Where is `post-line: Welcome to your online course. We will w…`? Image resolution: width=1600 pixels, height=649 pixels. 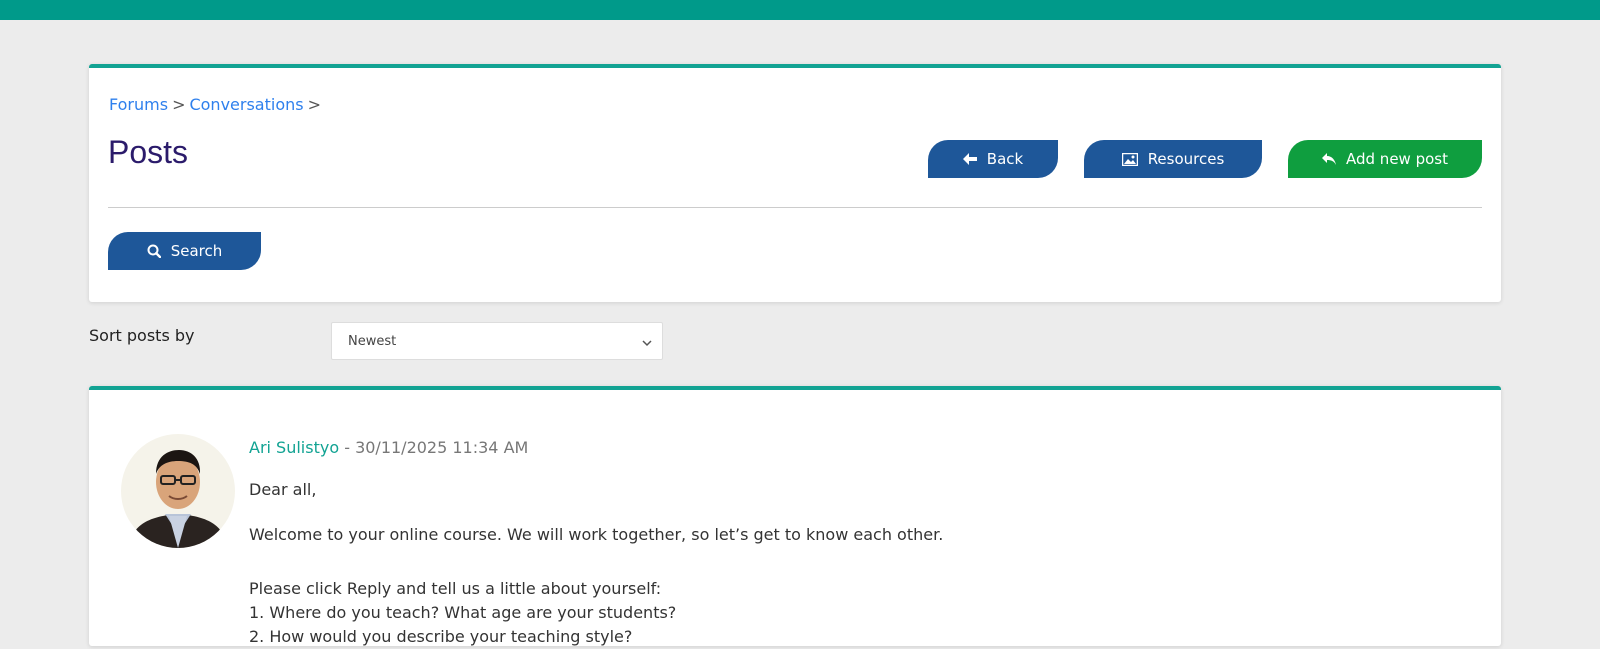
post-line: Welcome to your online course. We will w… is located at coordinates (596, 534).